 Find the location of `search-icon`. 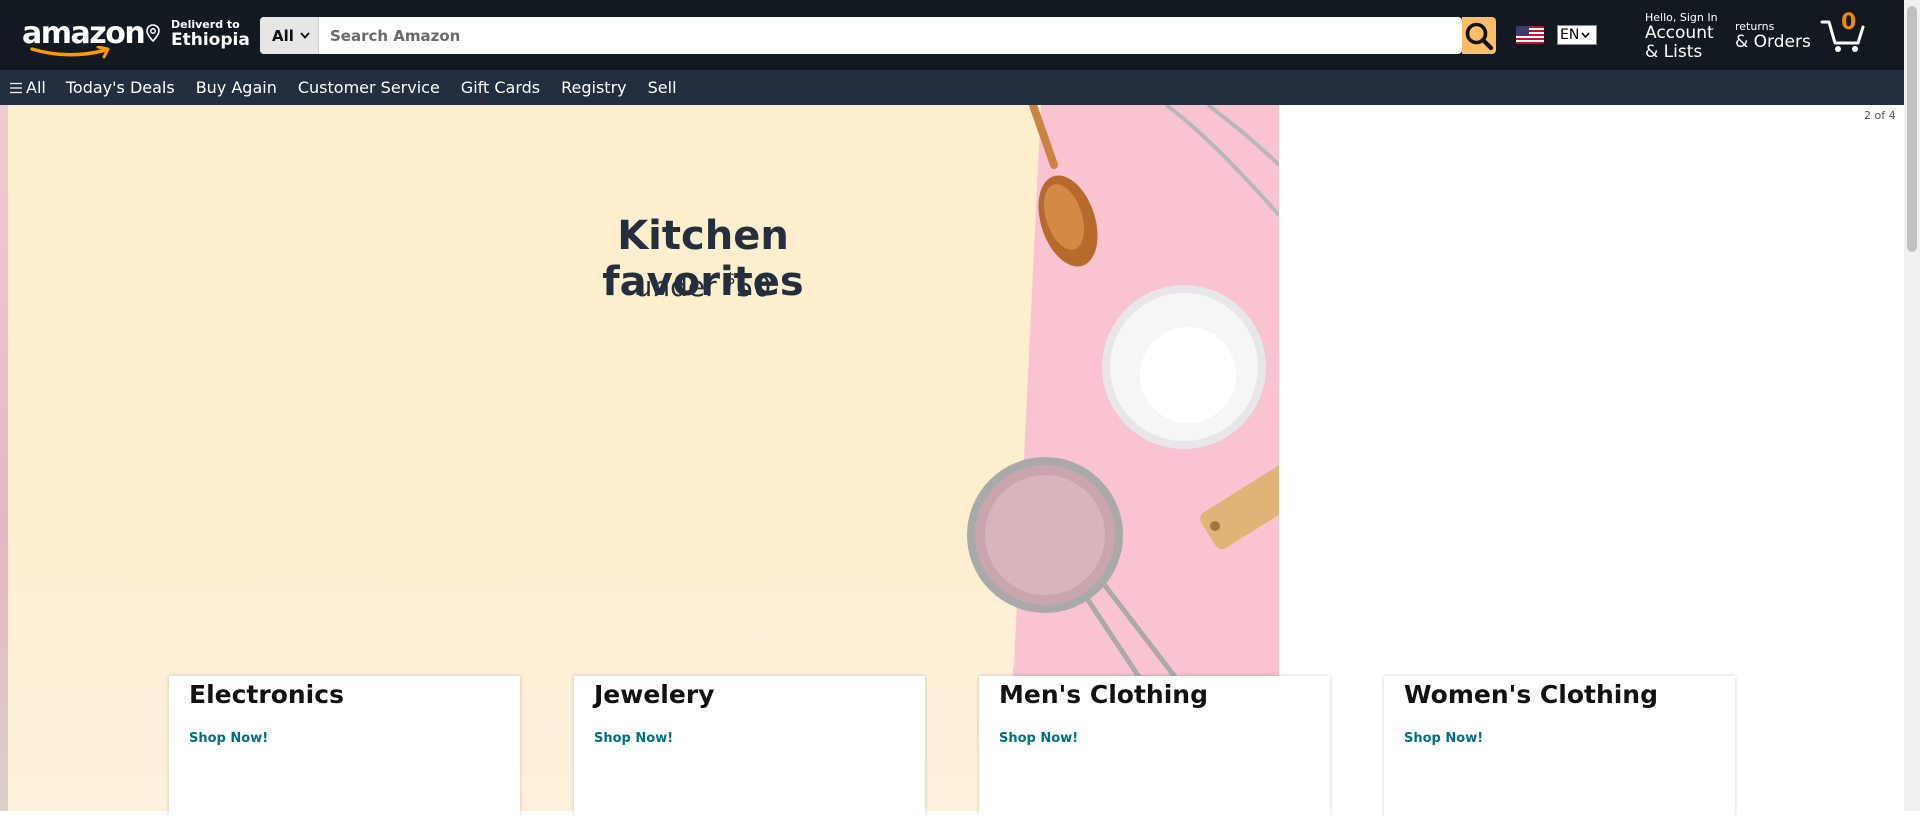

search-icon is located at coordinates (1479, 36).